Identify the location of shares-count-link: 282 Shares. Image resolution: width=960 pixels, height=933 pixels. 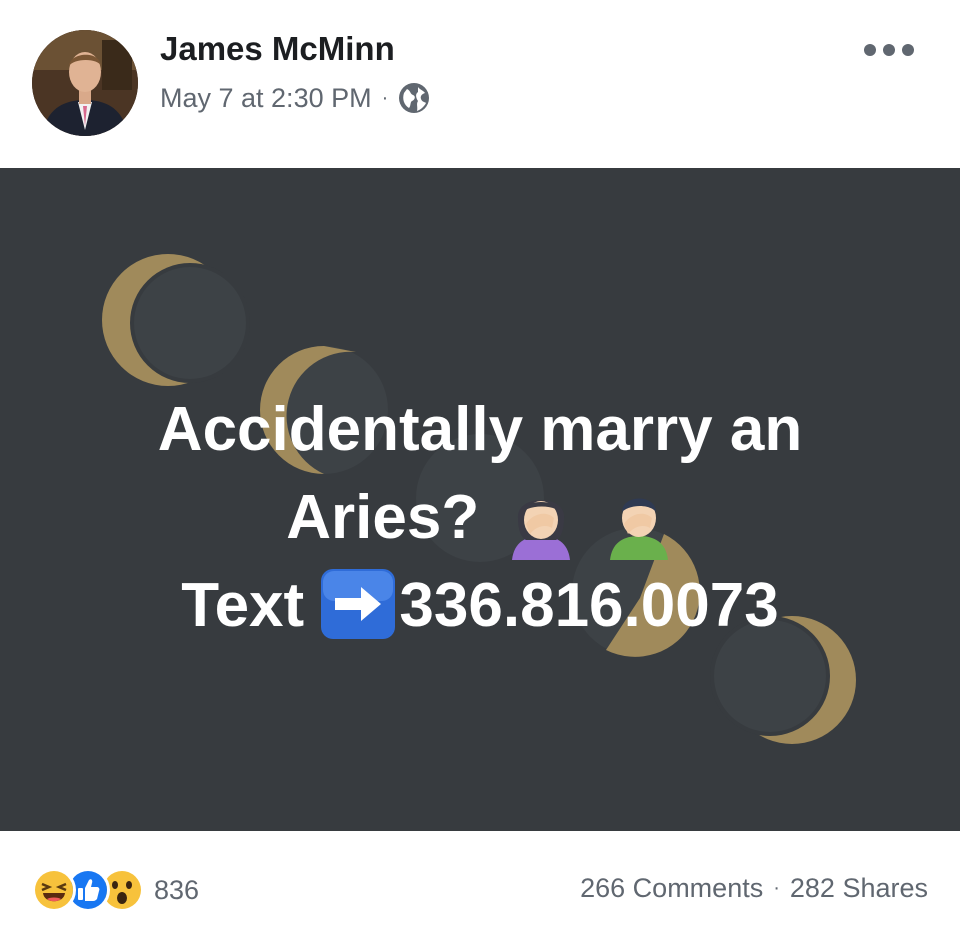
(859, 888).